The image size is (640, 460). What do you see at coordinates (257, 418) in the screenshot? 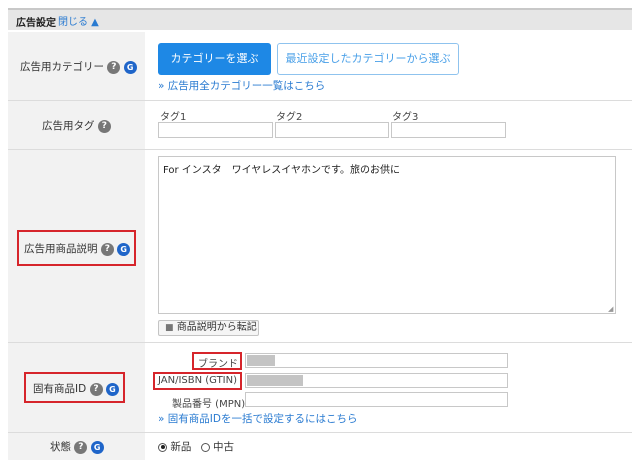
I see `bulk-product-id-link: » 固有商品IDを一括で設定するにはこちら` at bounding box center [257, 418].